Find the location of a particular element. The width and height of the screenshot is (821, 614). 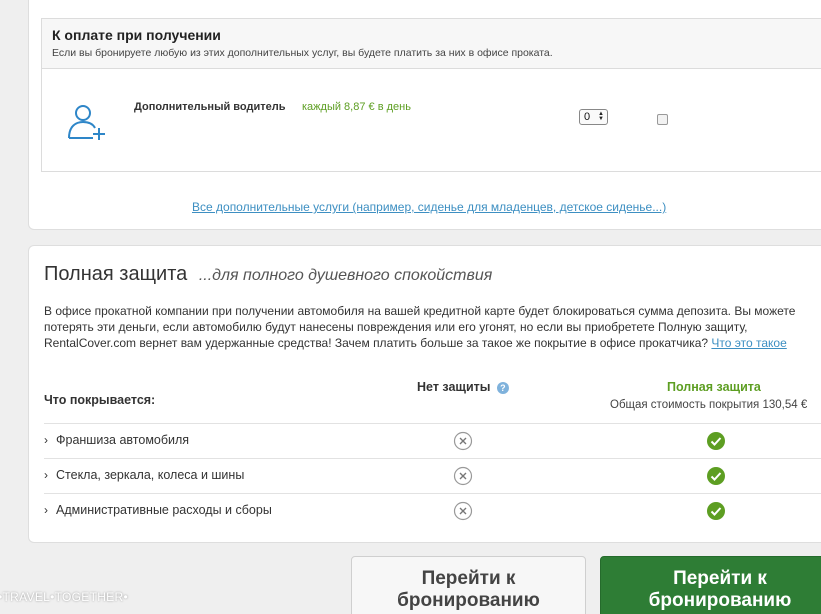

watermark-text: •TRAVEL•TOGETHER• is located at coordinates (64, 597).